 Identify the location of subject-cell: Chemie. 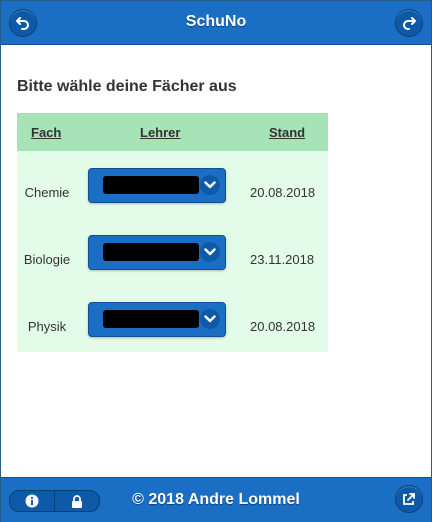
(47, 192).